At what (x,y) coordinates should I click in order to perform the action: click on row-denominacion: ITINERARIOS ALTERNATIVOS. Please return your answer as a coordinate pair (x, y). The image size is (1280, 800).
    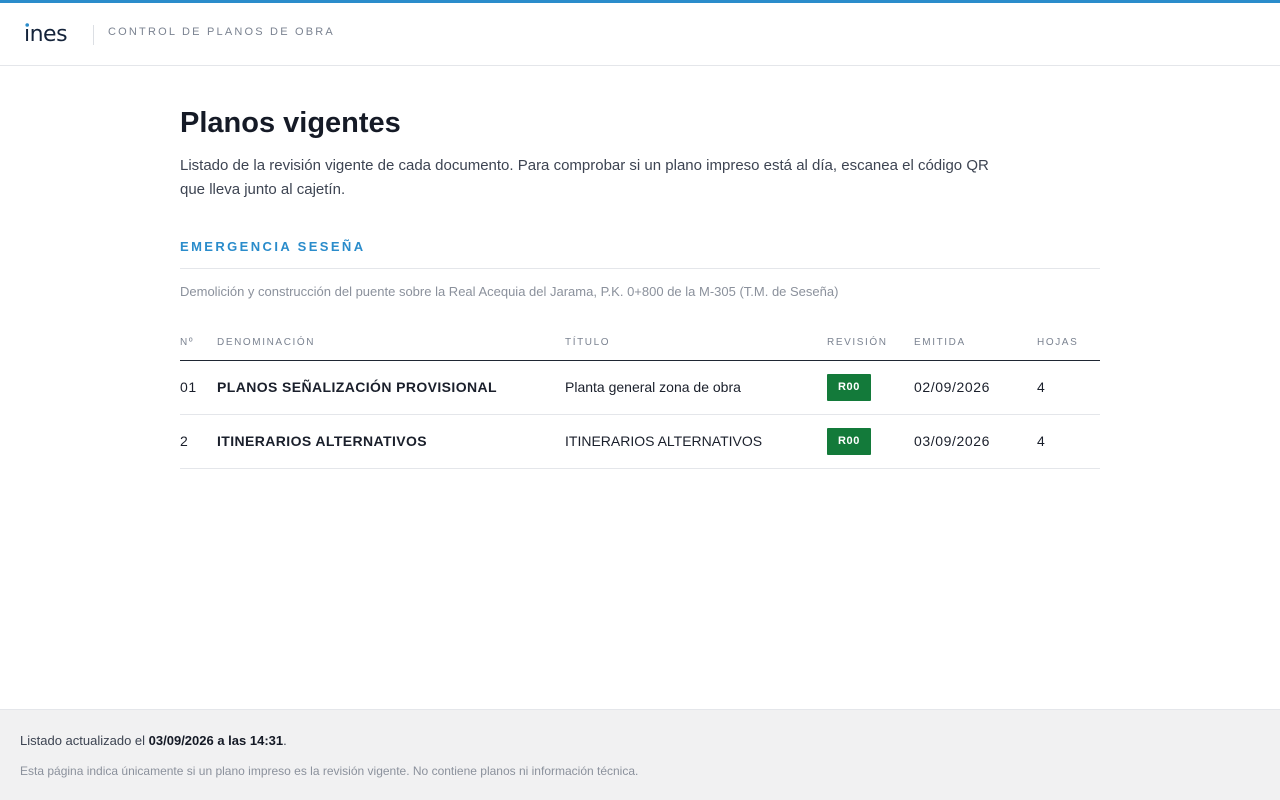
    Looking at the image, I should click on (391, 441).